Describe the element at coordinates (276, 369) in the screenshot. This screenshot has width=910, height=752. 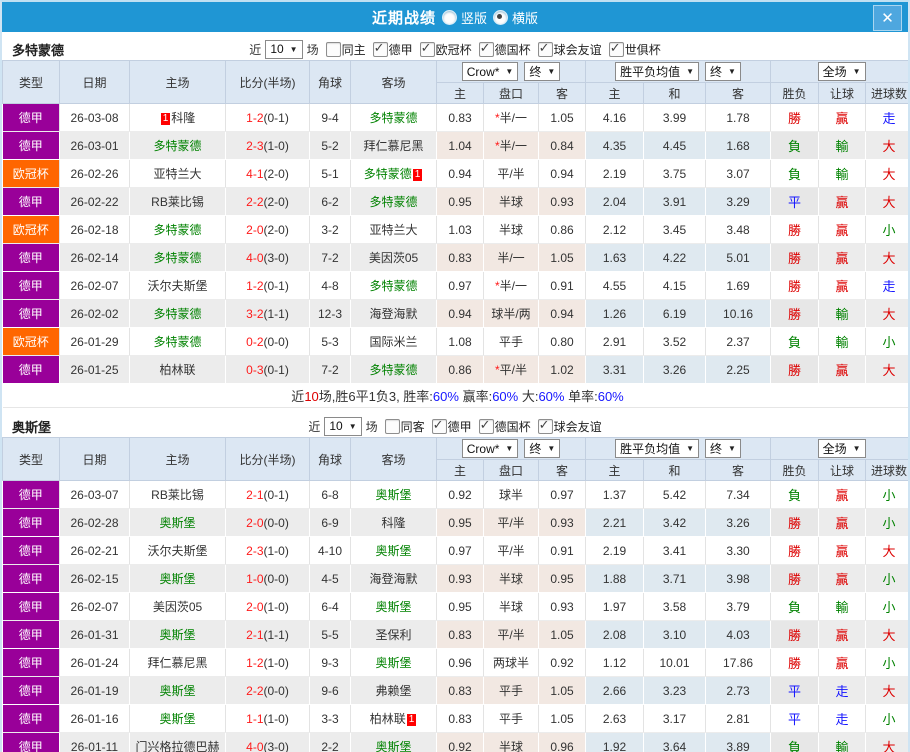
I see `score-halftime: (0-1)` at that location.